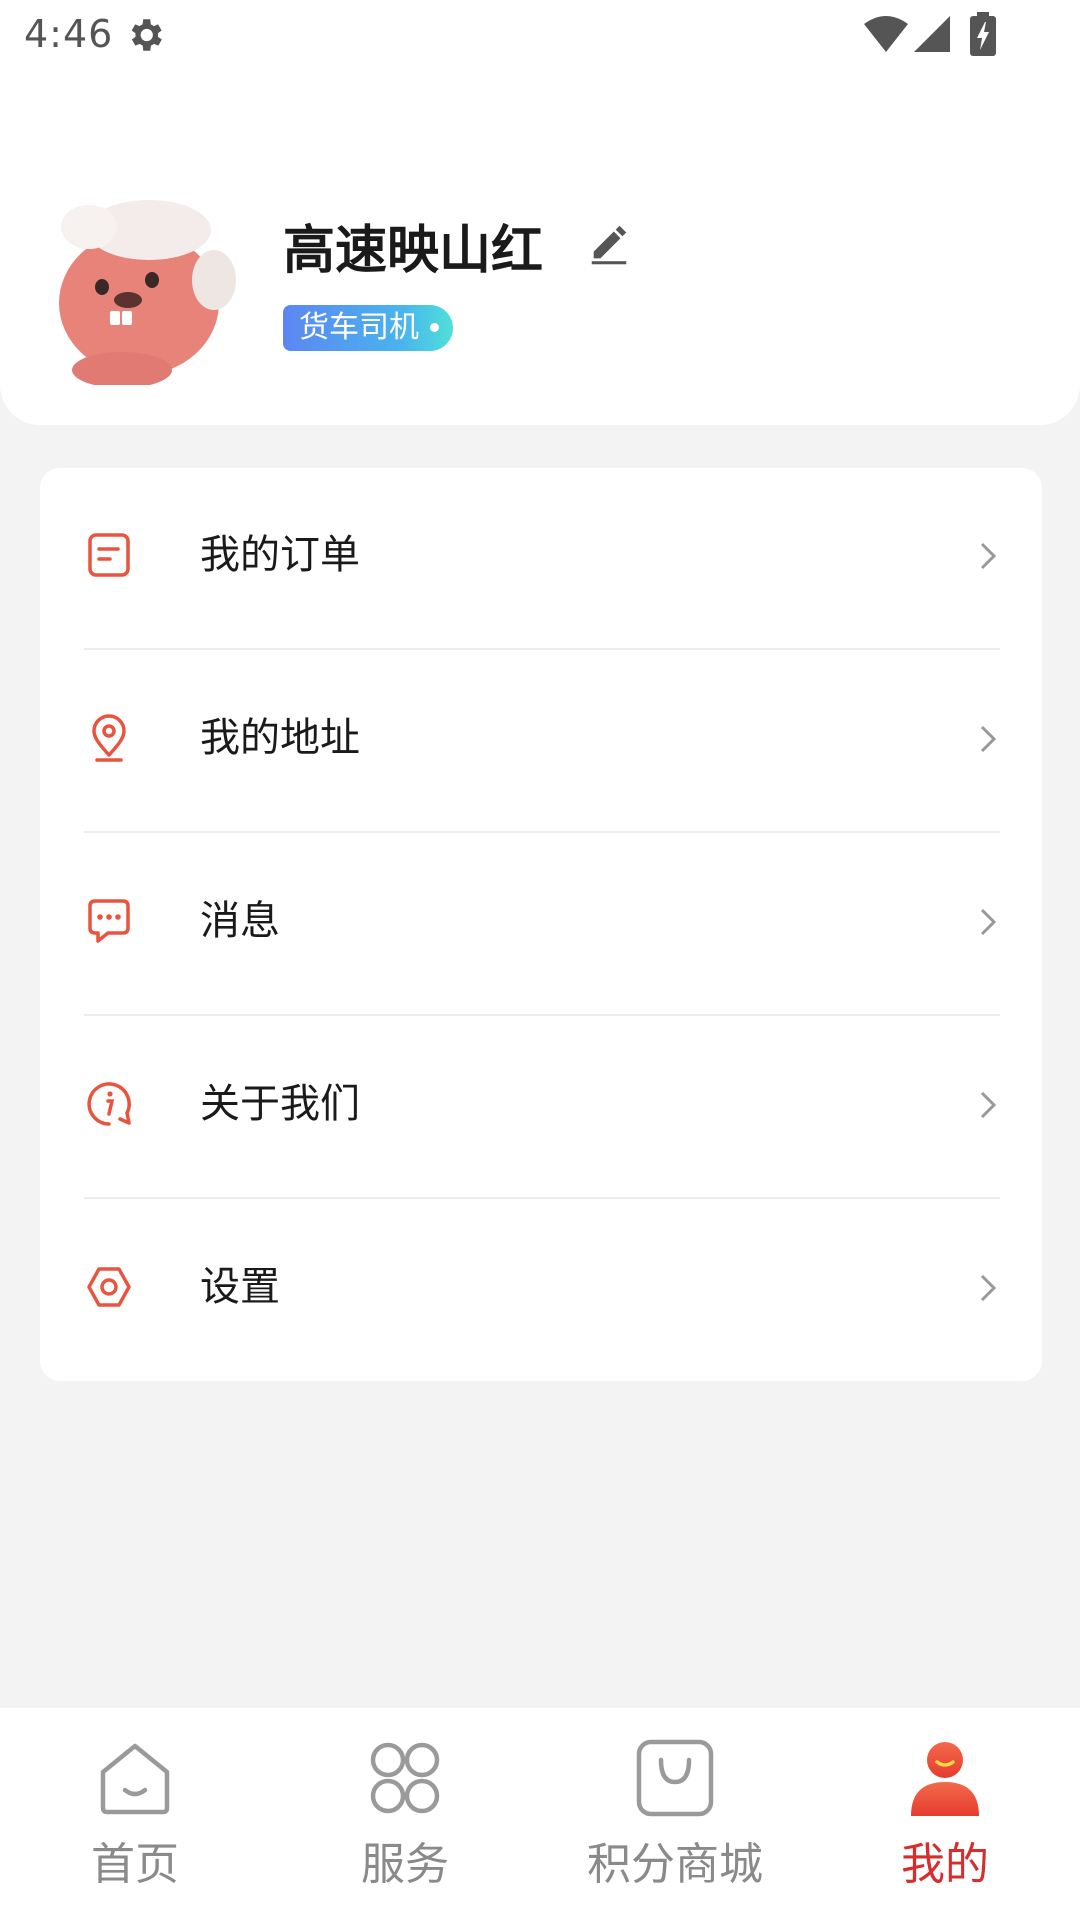 The width and height of the screenshot is (1080, 1920). What do you see at coordinates (280, 738) in the screenshot?
I see `menu-item-label: 我的地址` at bounding box center [280, 738].